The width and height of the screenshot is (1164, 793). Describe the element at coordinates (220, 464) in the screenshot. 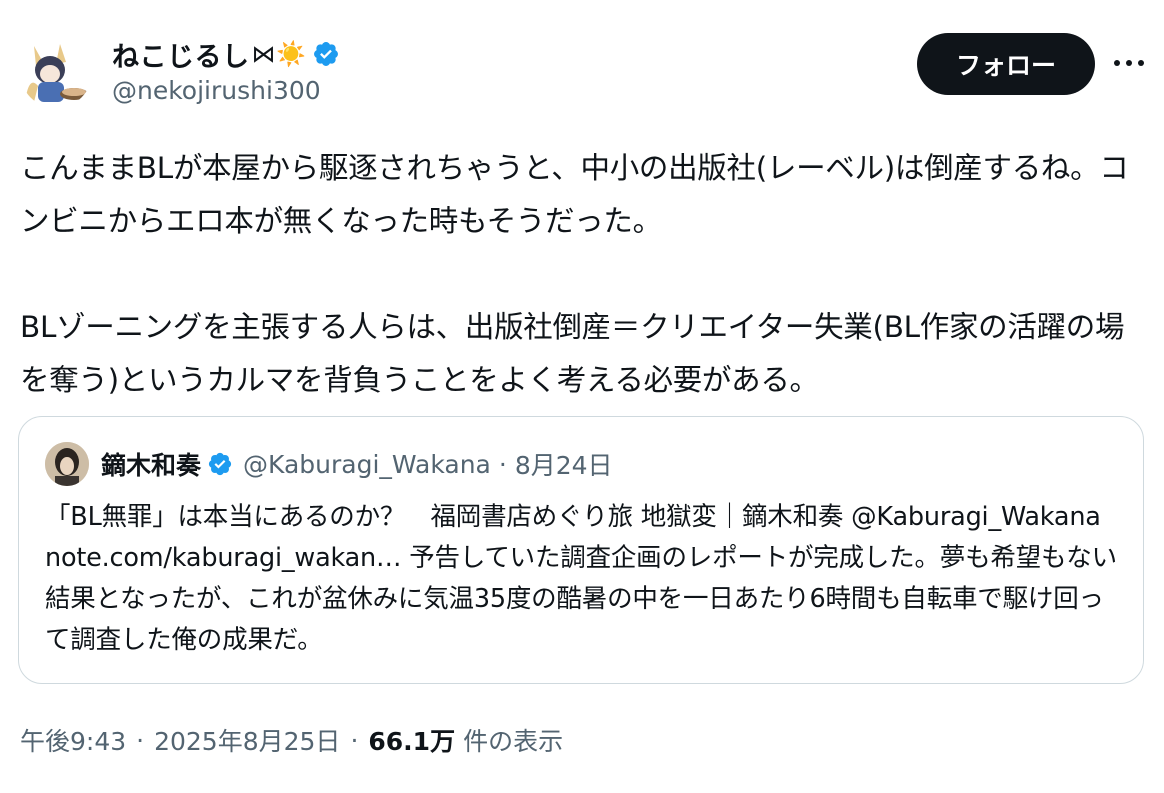

I see `quoted-verified-badge-icon` at that location.